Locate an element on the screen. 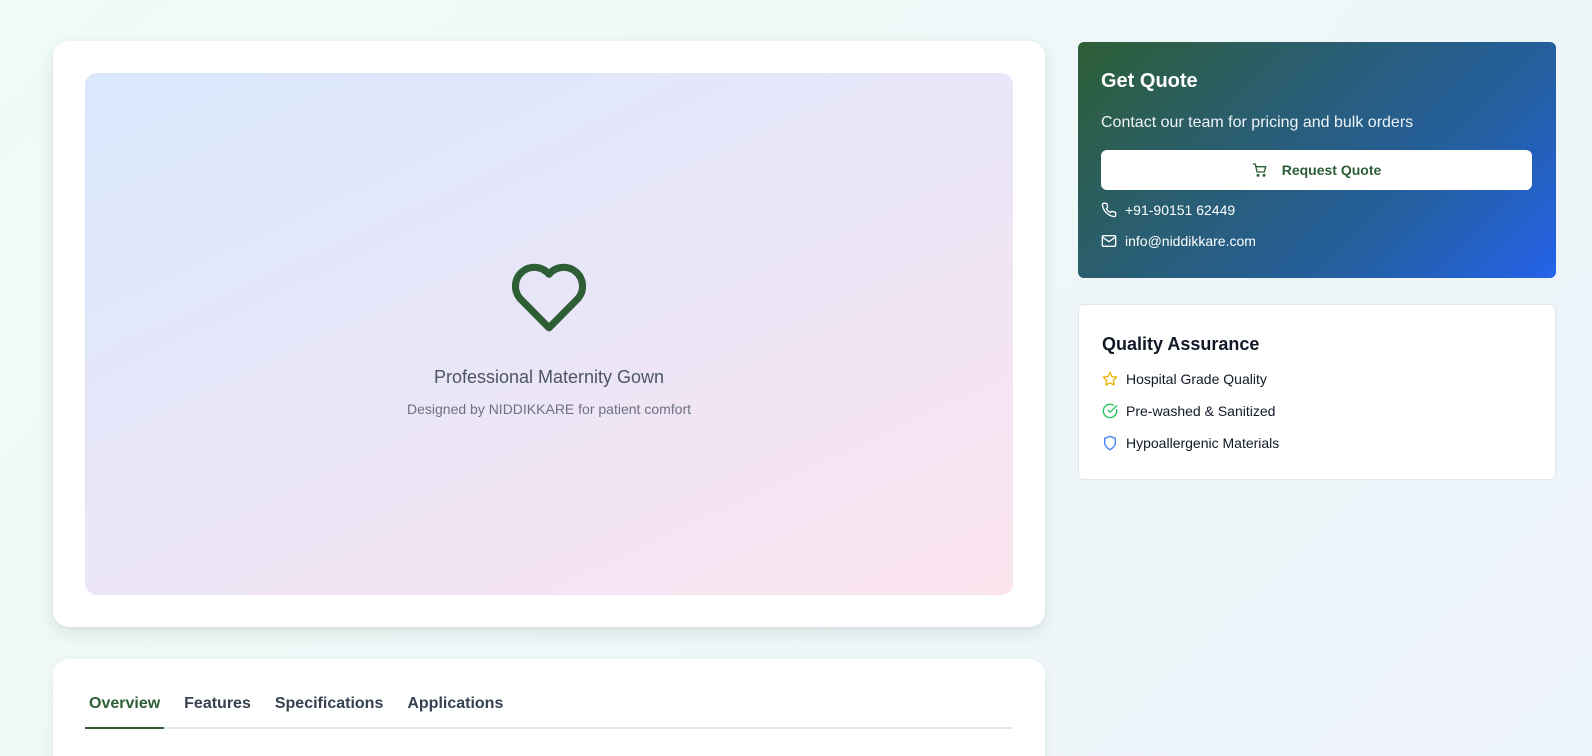  quality-item: Hospital Grade Quality is located at coordinates (1184, 379).